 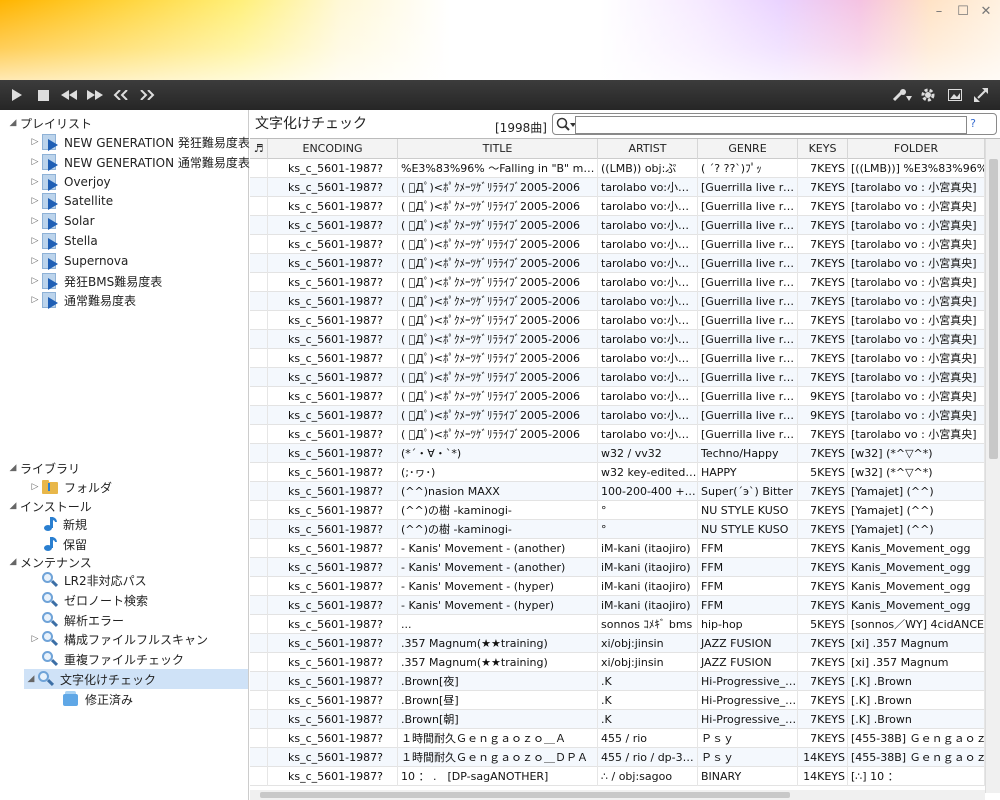 I want to click on sidebar-item-fixed: 修正済み, so click(x=97, y=699).